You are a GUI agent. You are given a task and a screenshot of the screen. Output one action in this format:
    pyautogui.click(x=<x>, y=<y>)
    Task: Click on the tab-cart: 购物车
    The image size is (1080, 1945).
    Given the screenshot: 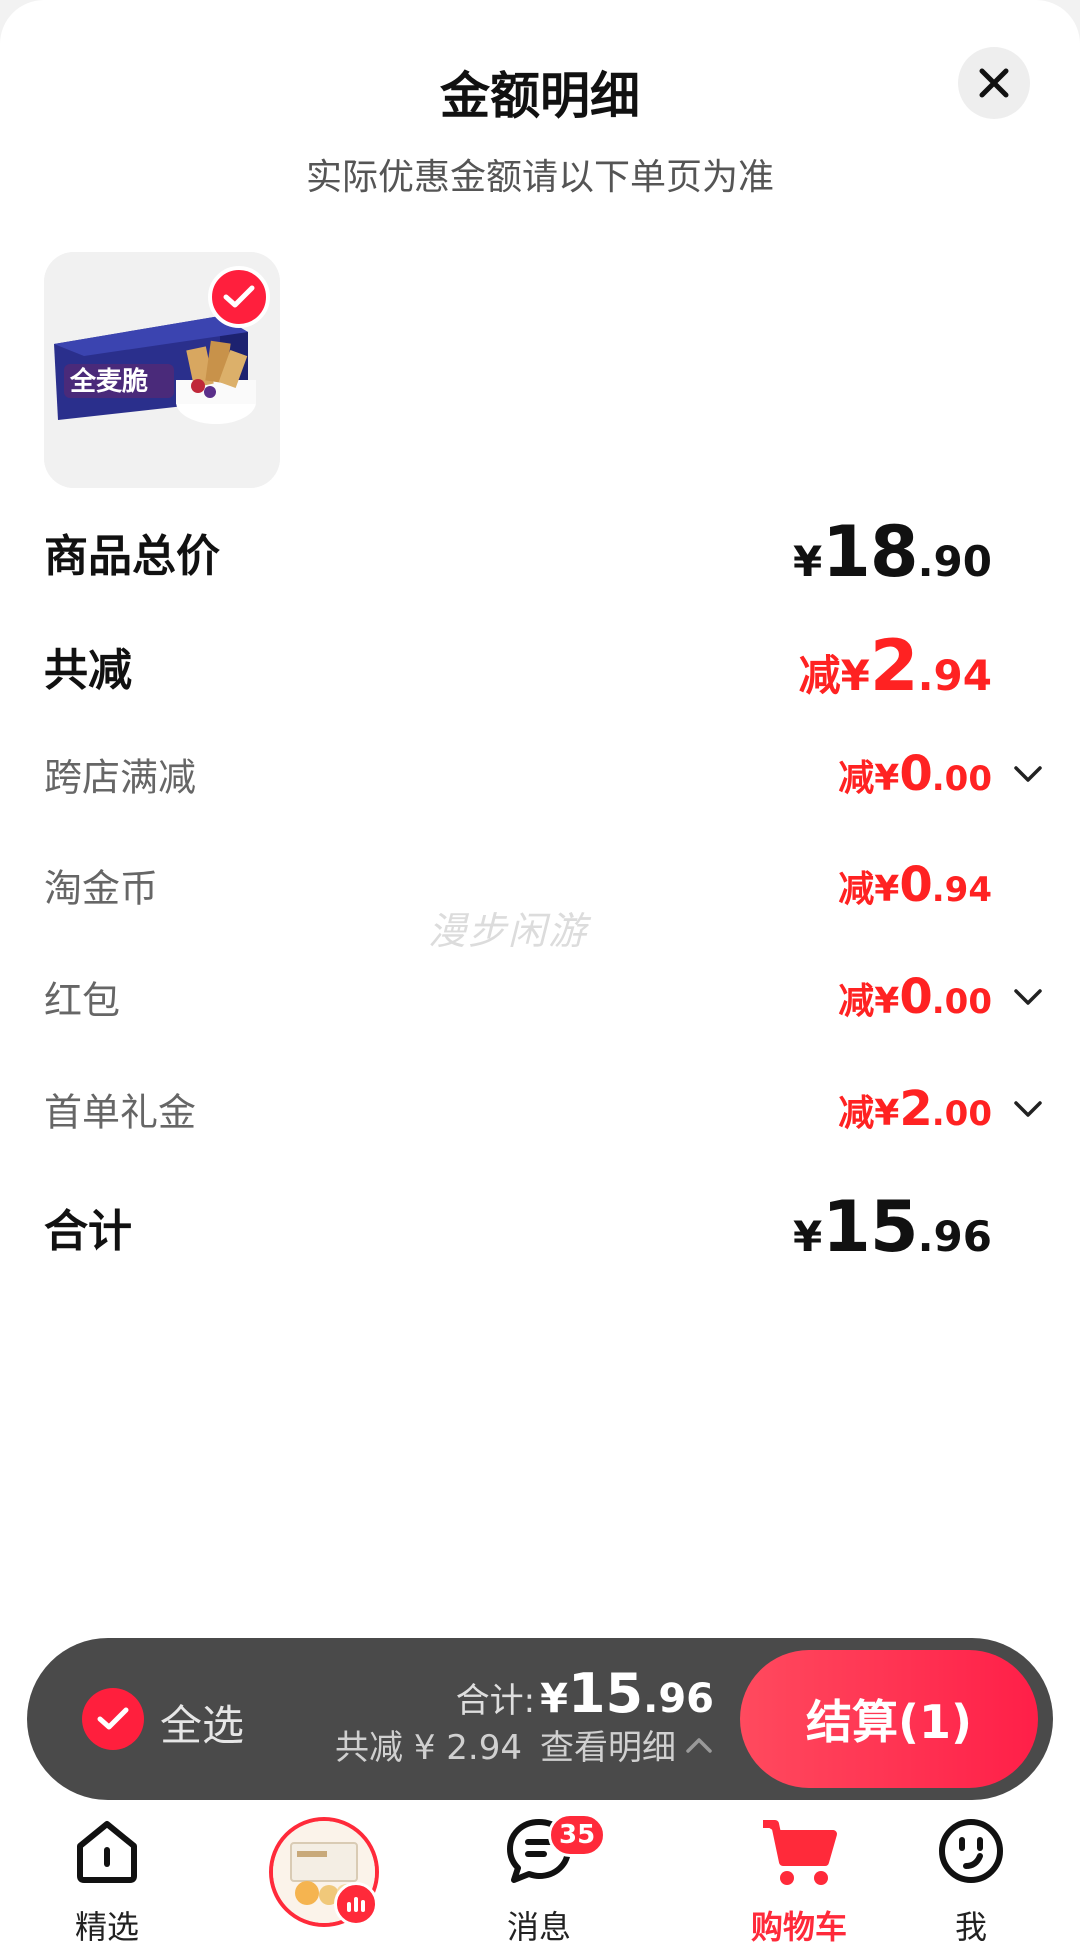 What is the action you would take?
    pyautogui.click(x=799, y=1875)
    